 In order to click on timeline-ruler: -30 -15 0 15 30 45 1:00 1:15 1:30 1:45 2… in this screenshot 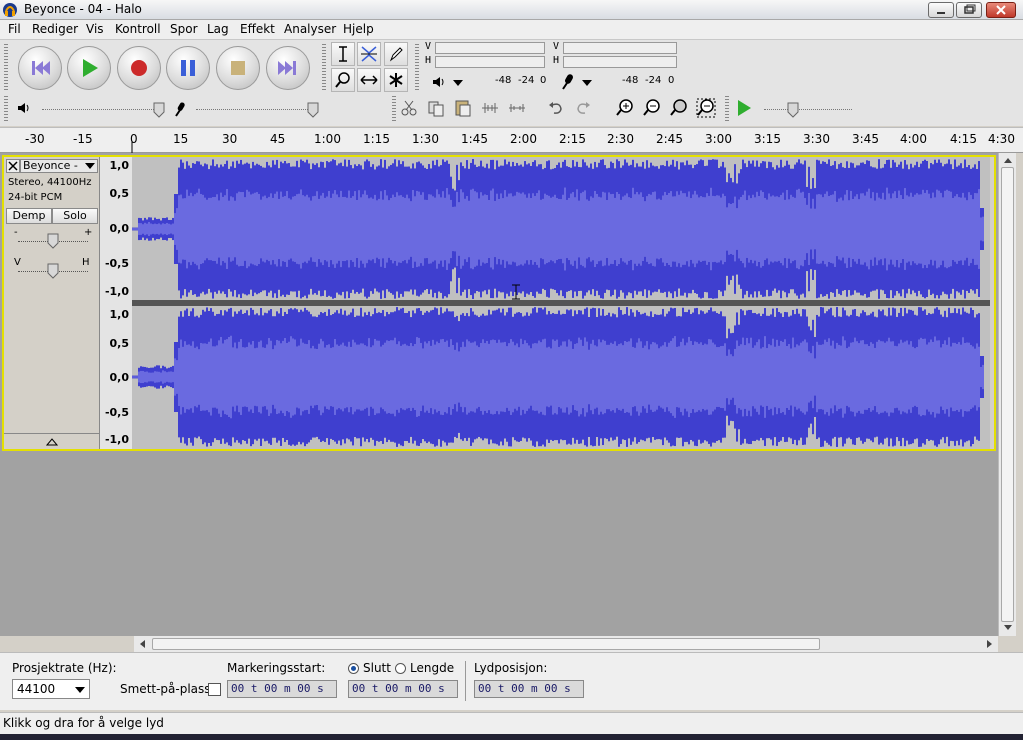, I will do `click(511, 140)`.